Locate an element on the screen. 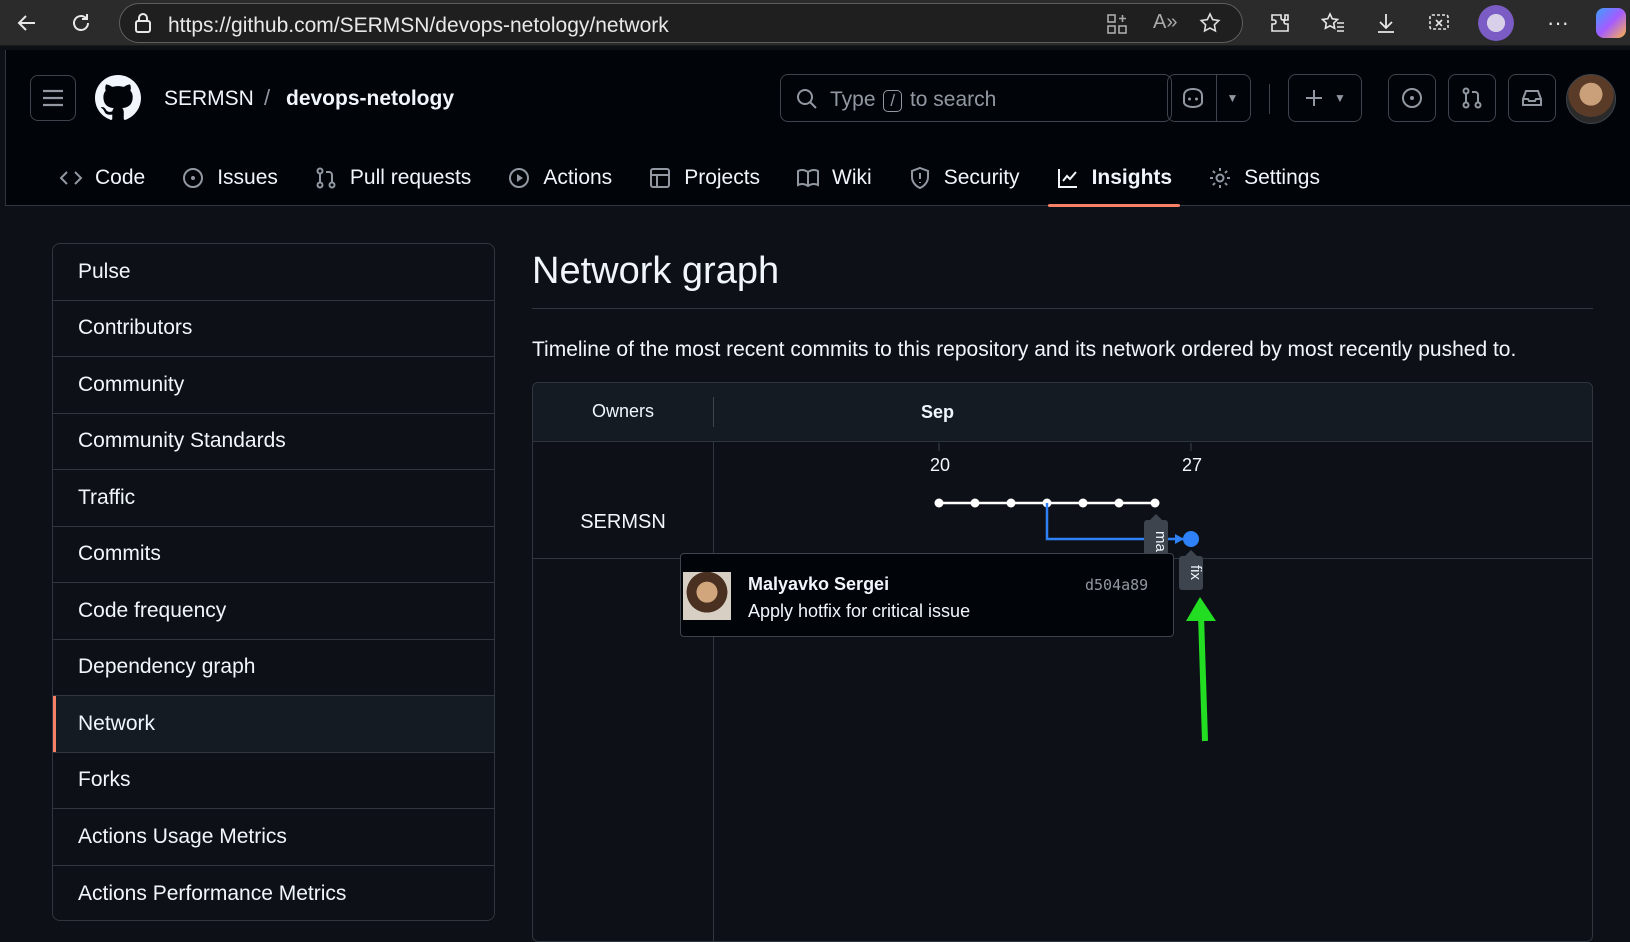 Image resolution: width=1630 pixels, height=942 pixels. lock-icon is located at coordinates (143, 25).